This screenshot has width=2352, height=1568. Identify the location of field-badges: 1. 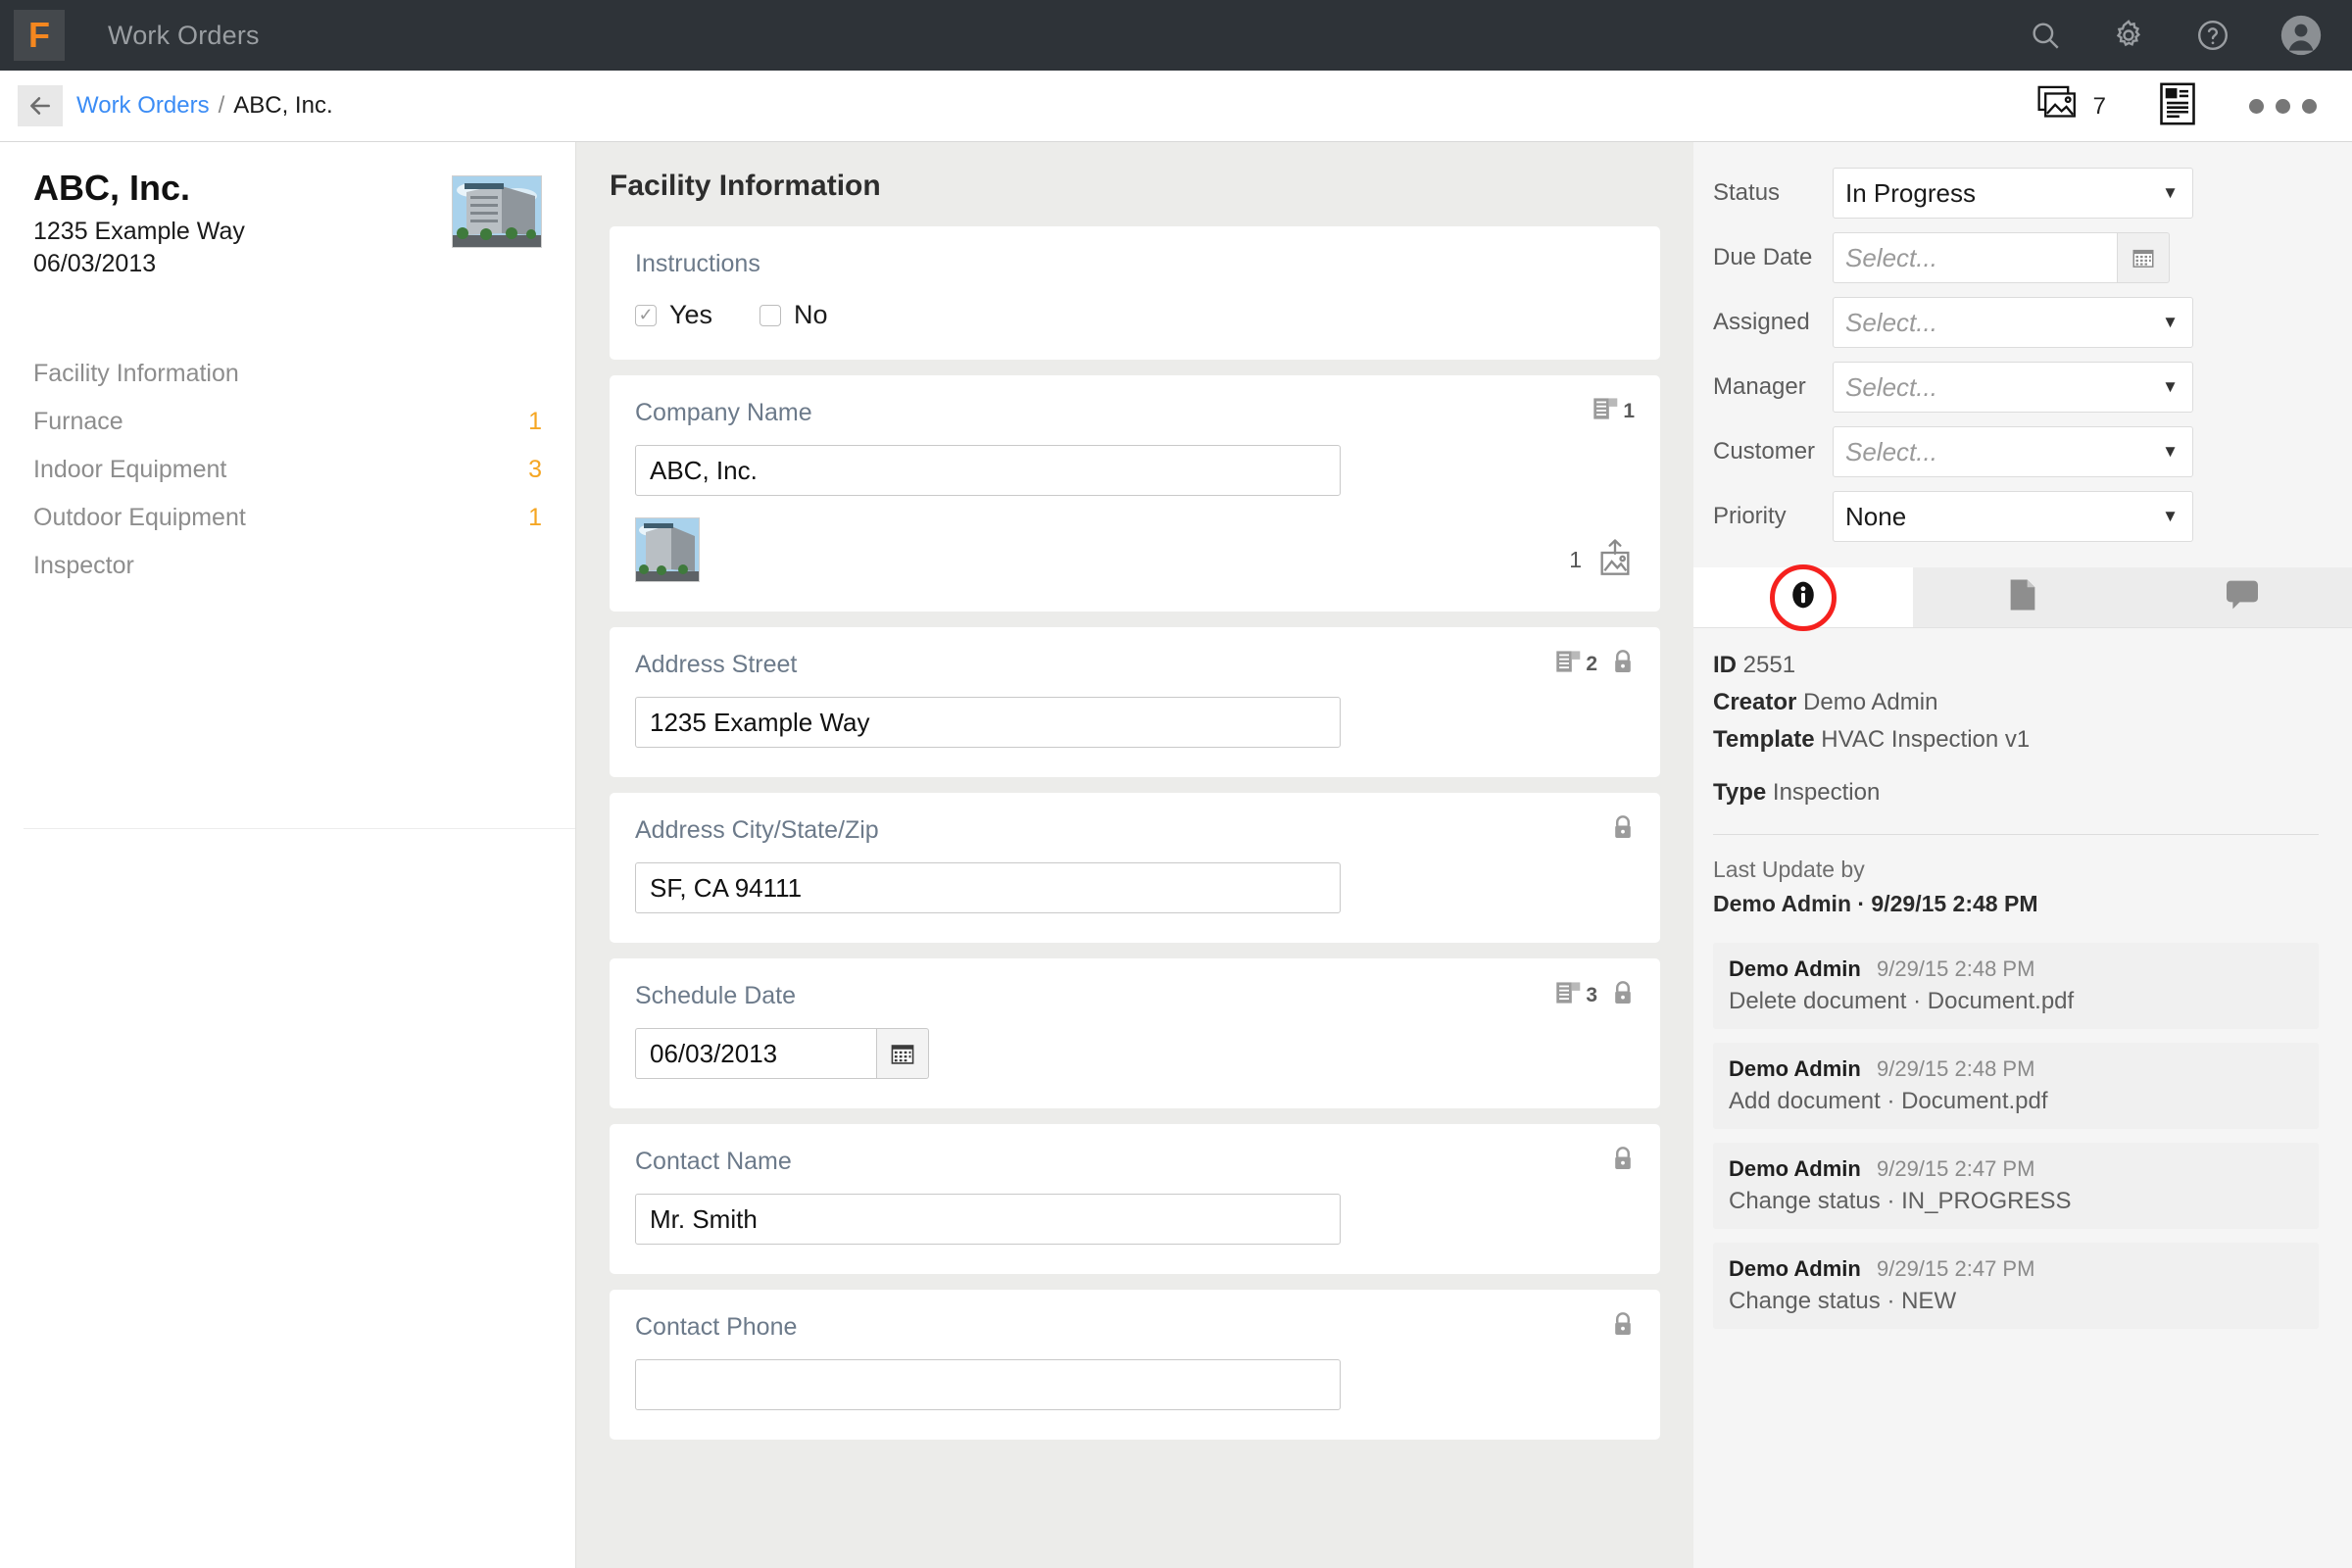
(1614, 411).